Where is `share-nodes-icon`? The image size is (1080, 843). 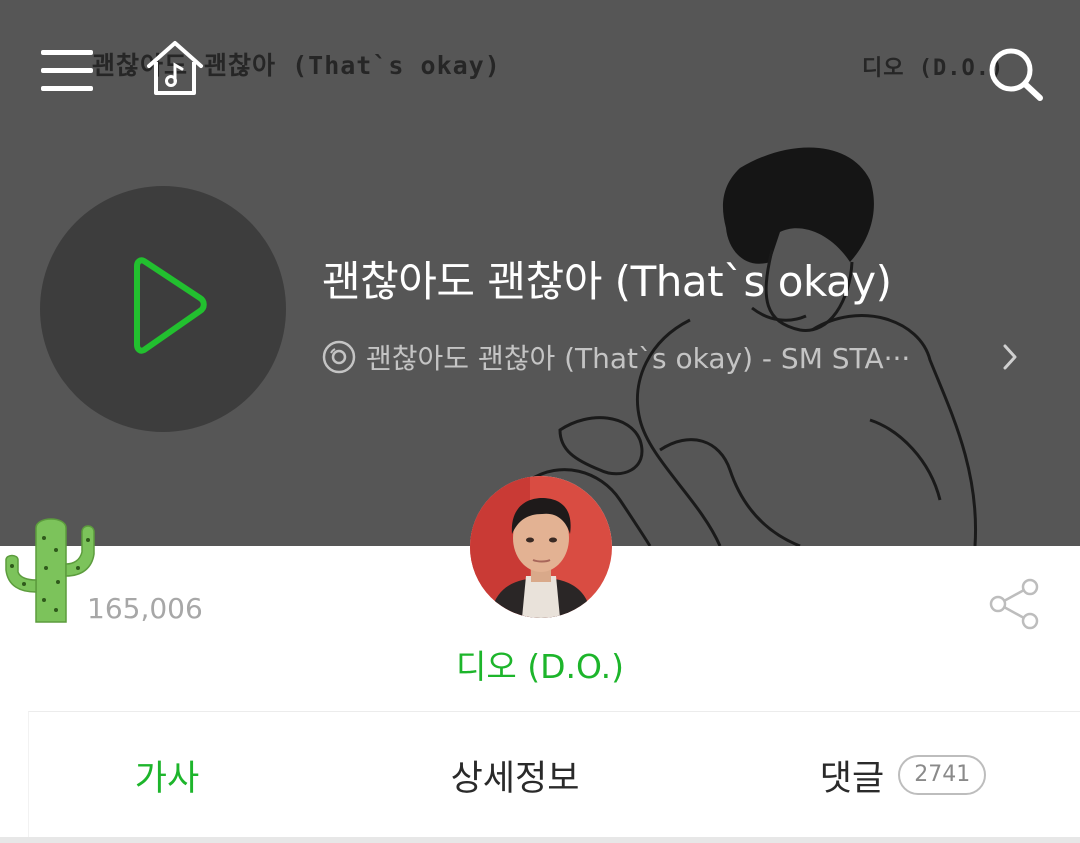
share-nodes-icon is located at coordinates (1014, 604).